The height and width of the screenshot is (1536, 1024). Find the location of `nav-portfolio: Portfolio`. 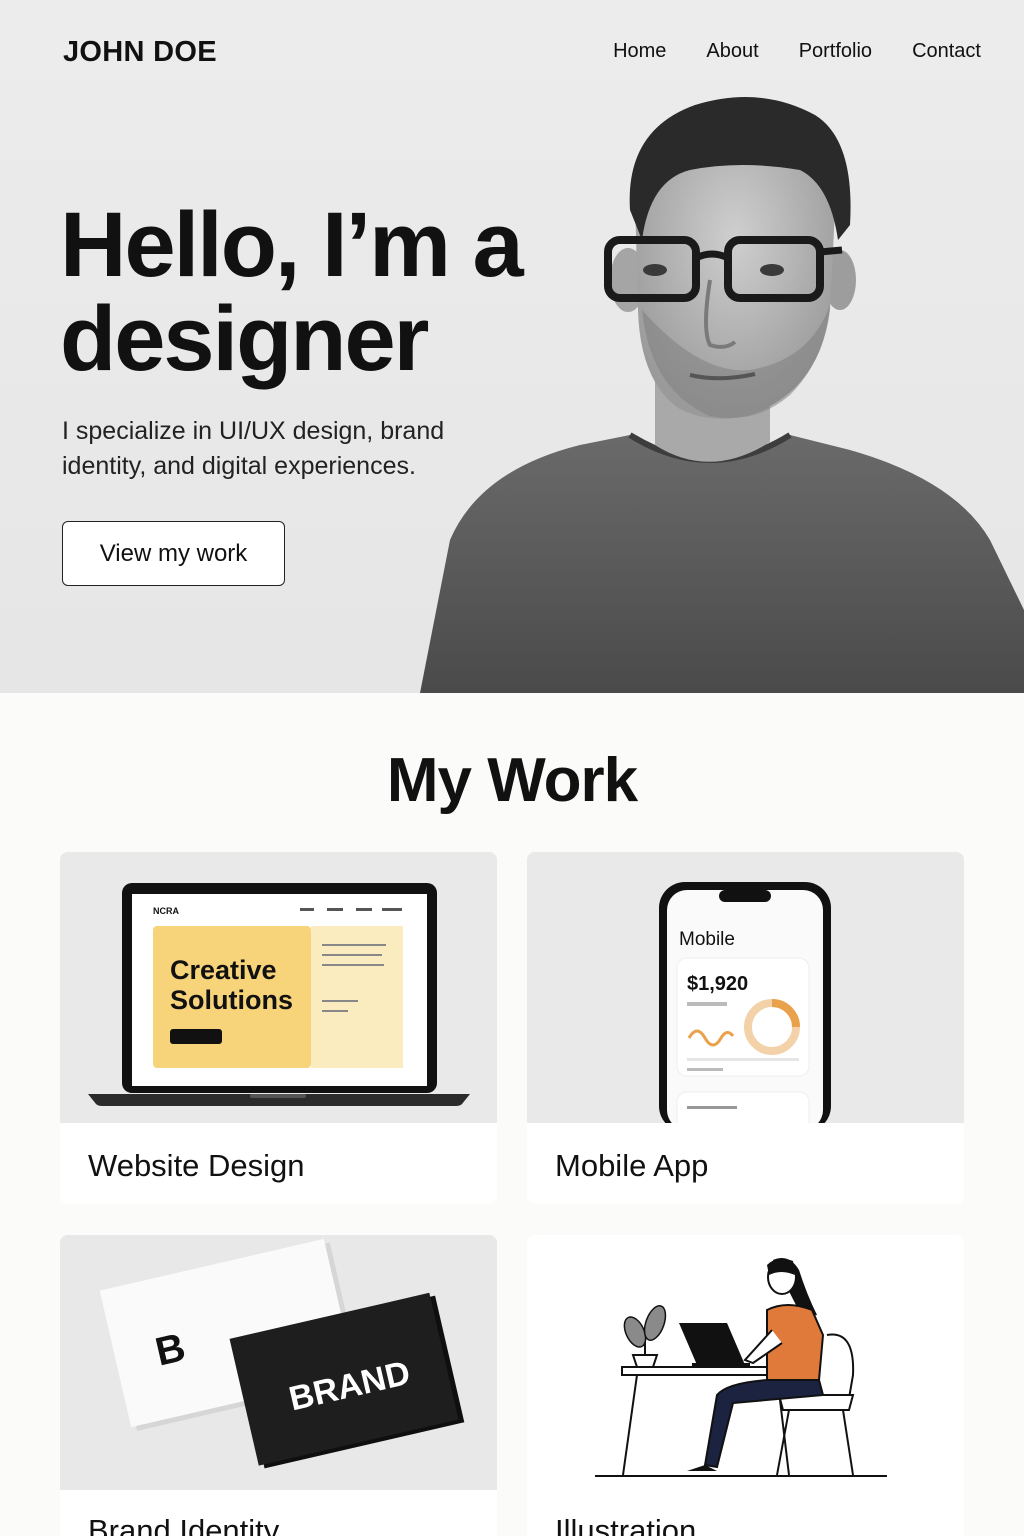

nav-portfolio: Portfolio is located at coordinates (835, 51).